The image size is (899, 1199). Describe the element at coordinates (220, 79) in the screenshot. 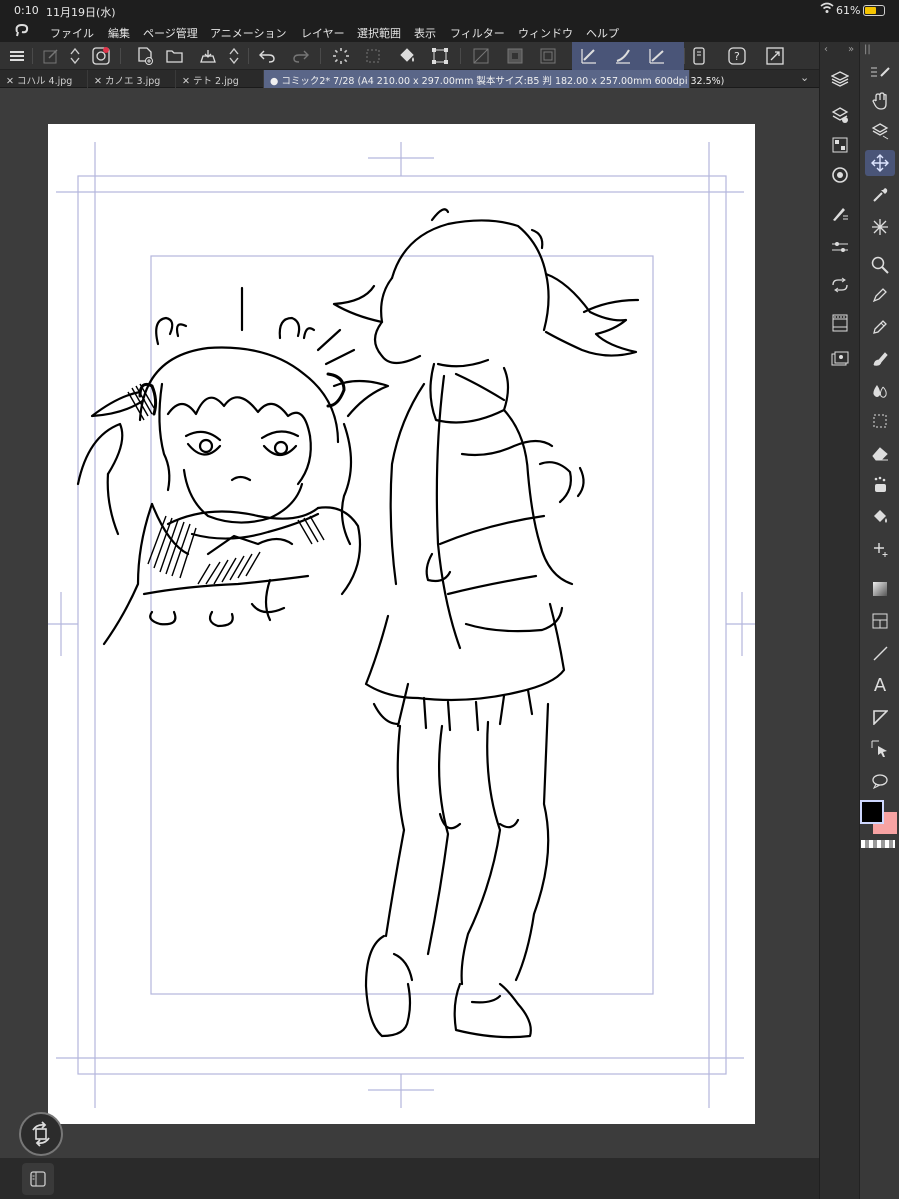

I see `tab-teto: ✕ テト 2.jpg` at that location.